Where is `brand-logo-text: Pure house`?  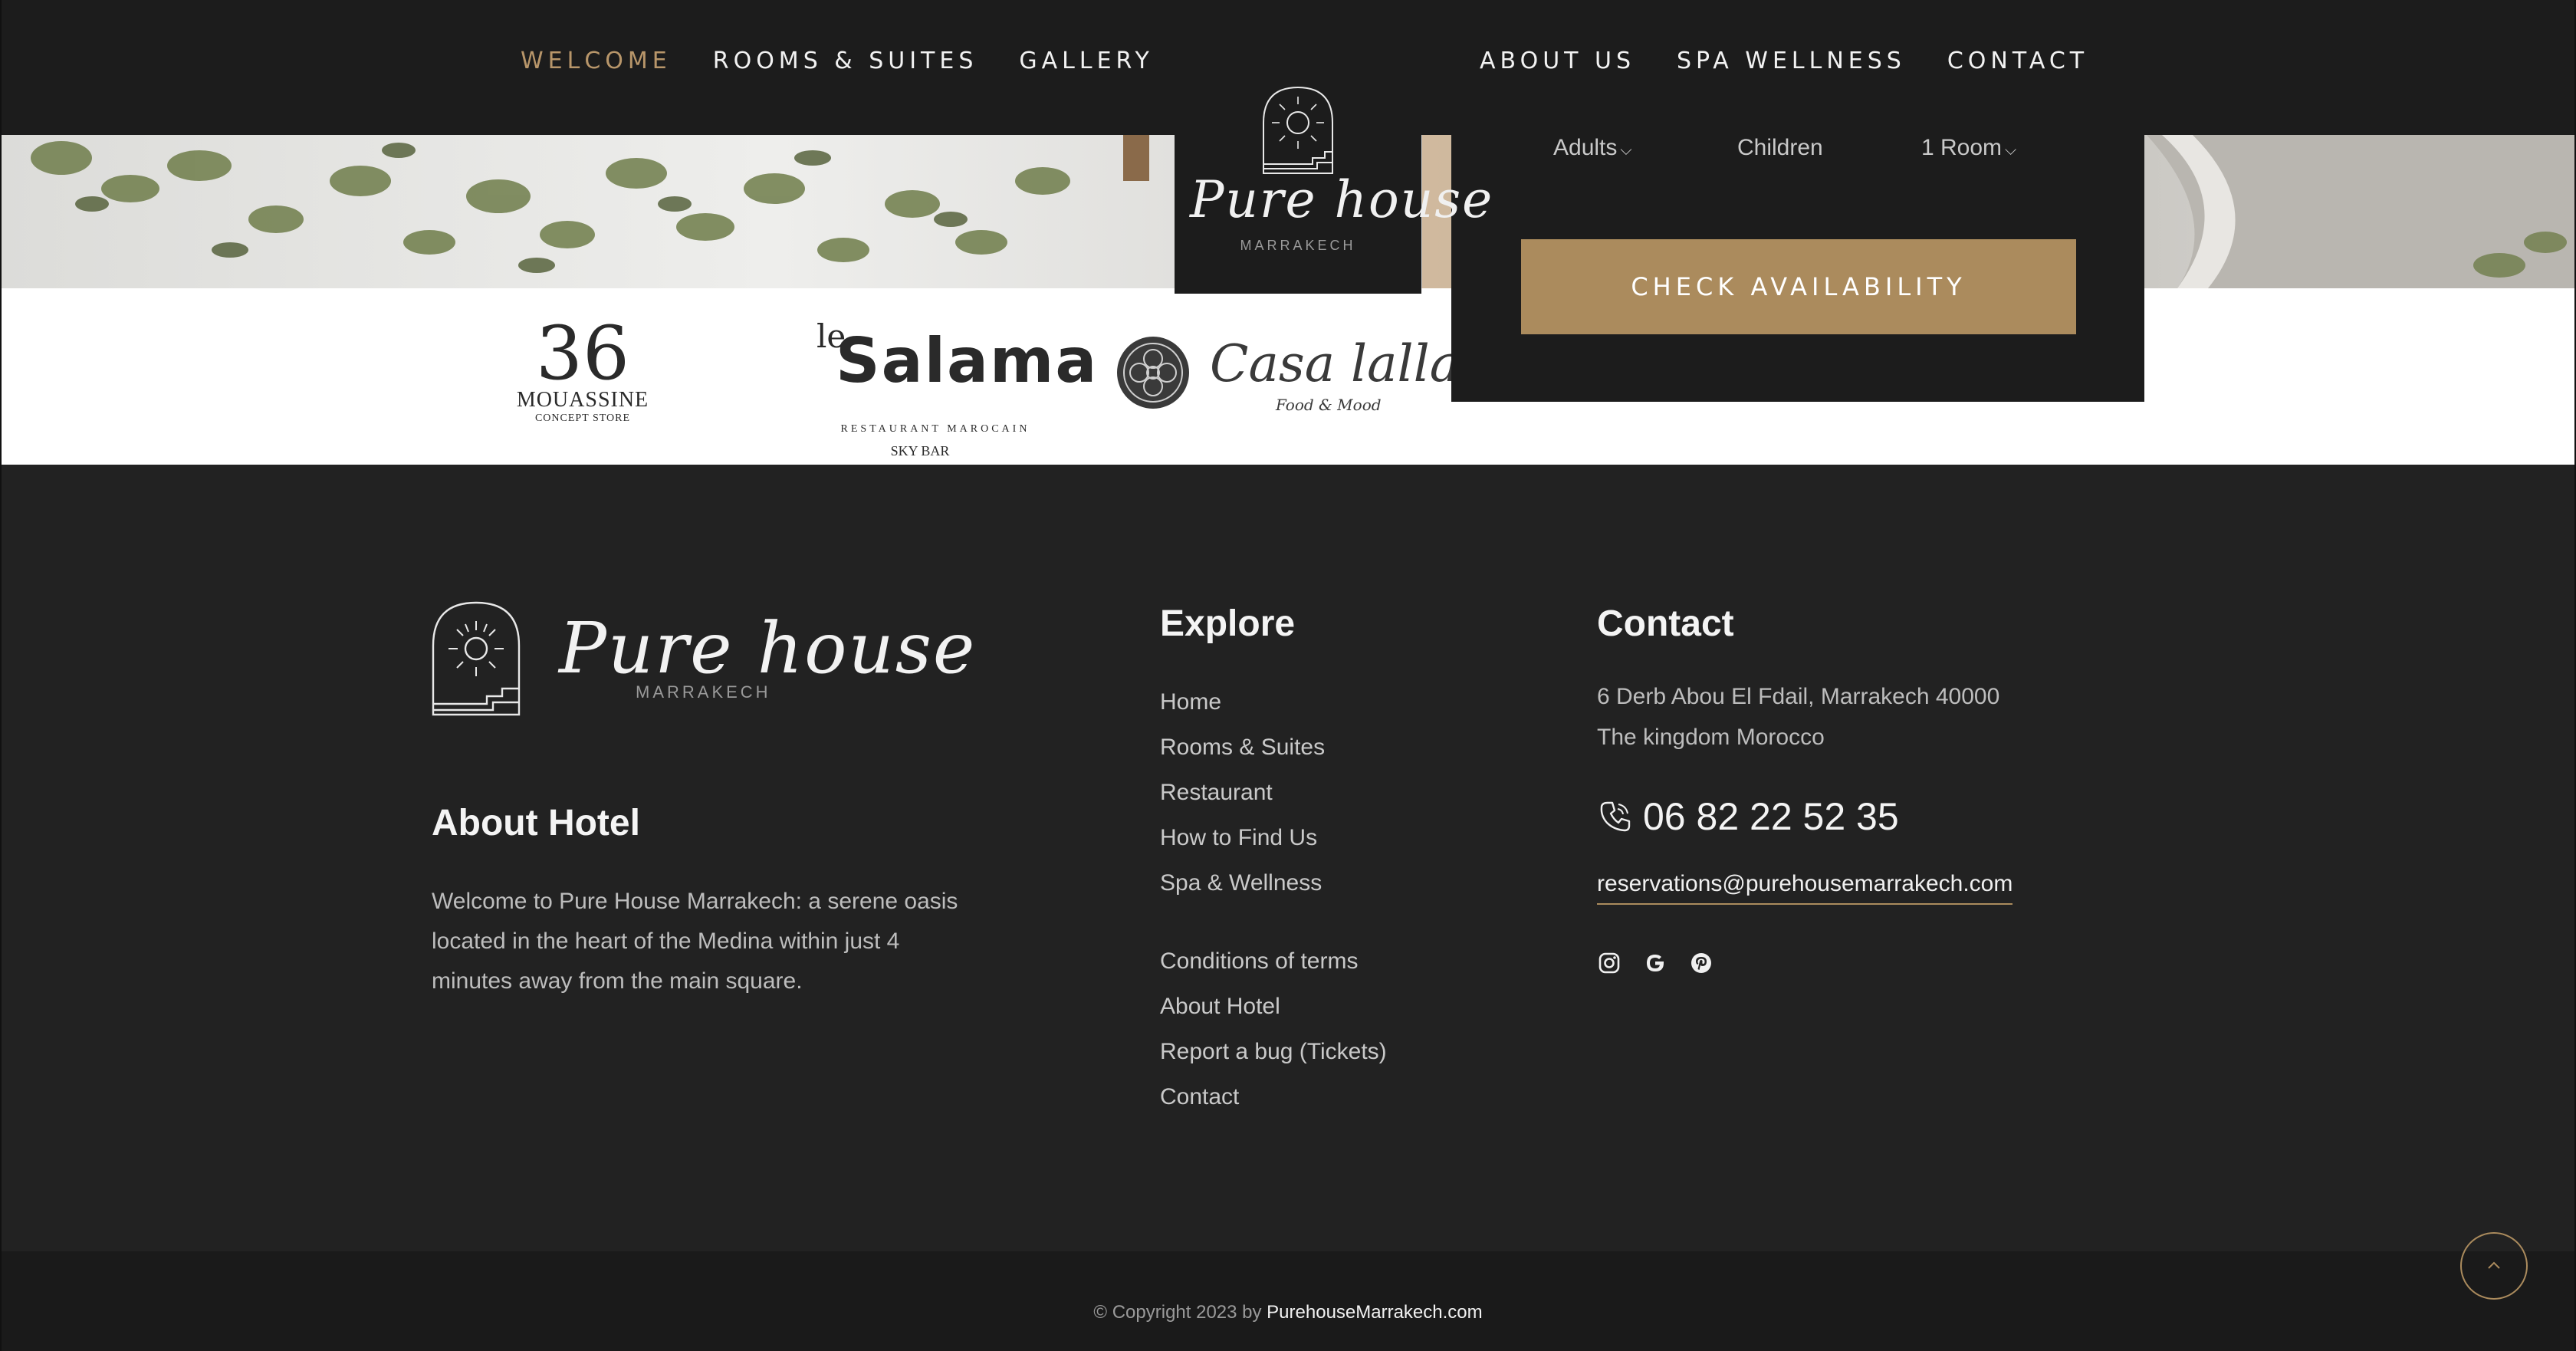
brand-logo-text: Pure house is located at coordinates (1342, 199).